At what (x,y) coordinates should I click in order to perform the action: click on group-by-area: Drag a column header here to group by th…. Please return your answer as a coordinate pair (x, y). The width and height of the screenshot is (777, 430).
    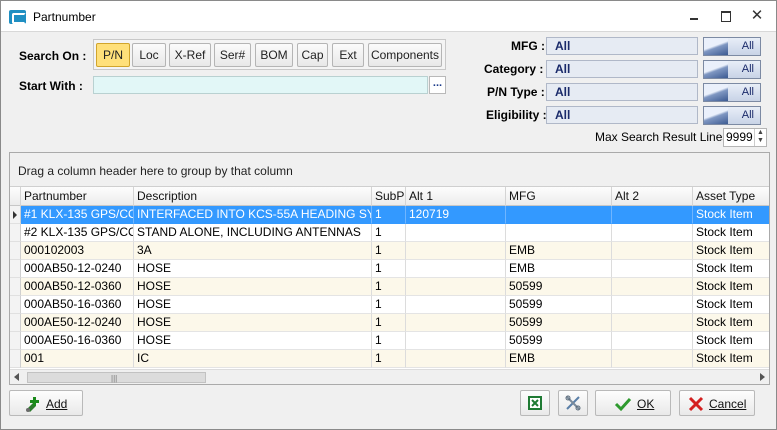
    Looking at the image, I should click on (389, 170).